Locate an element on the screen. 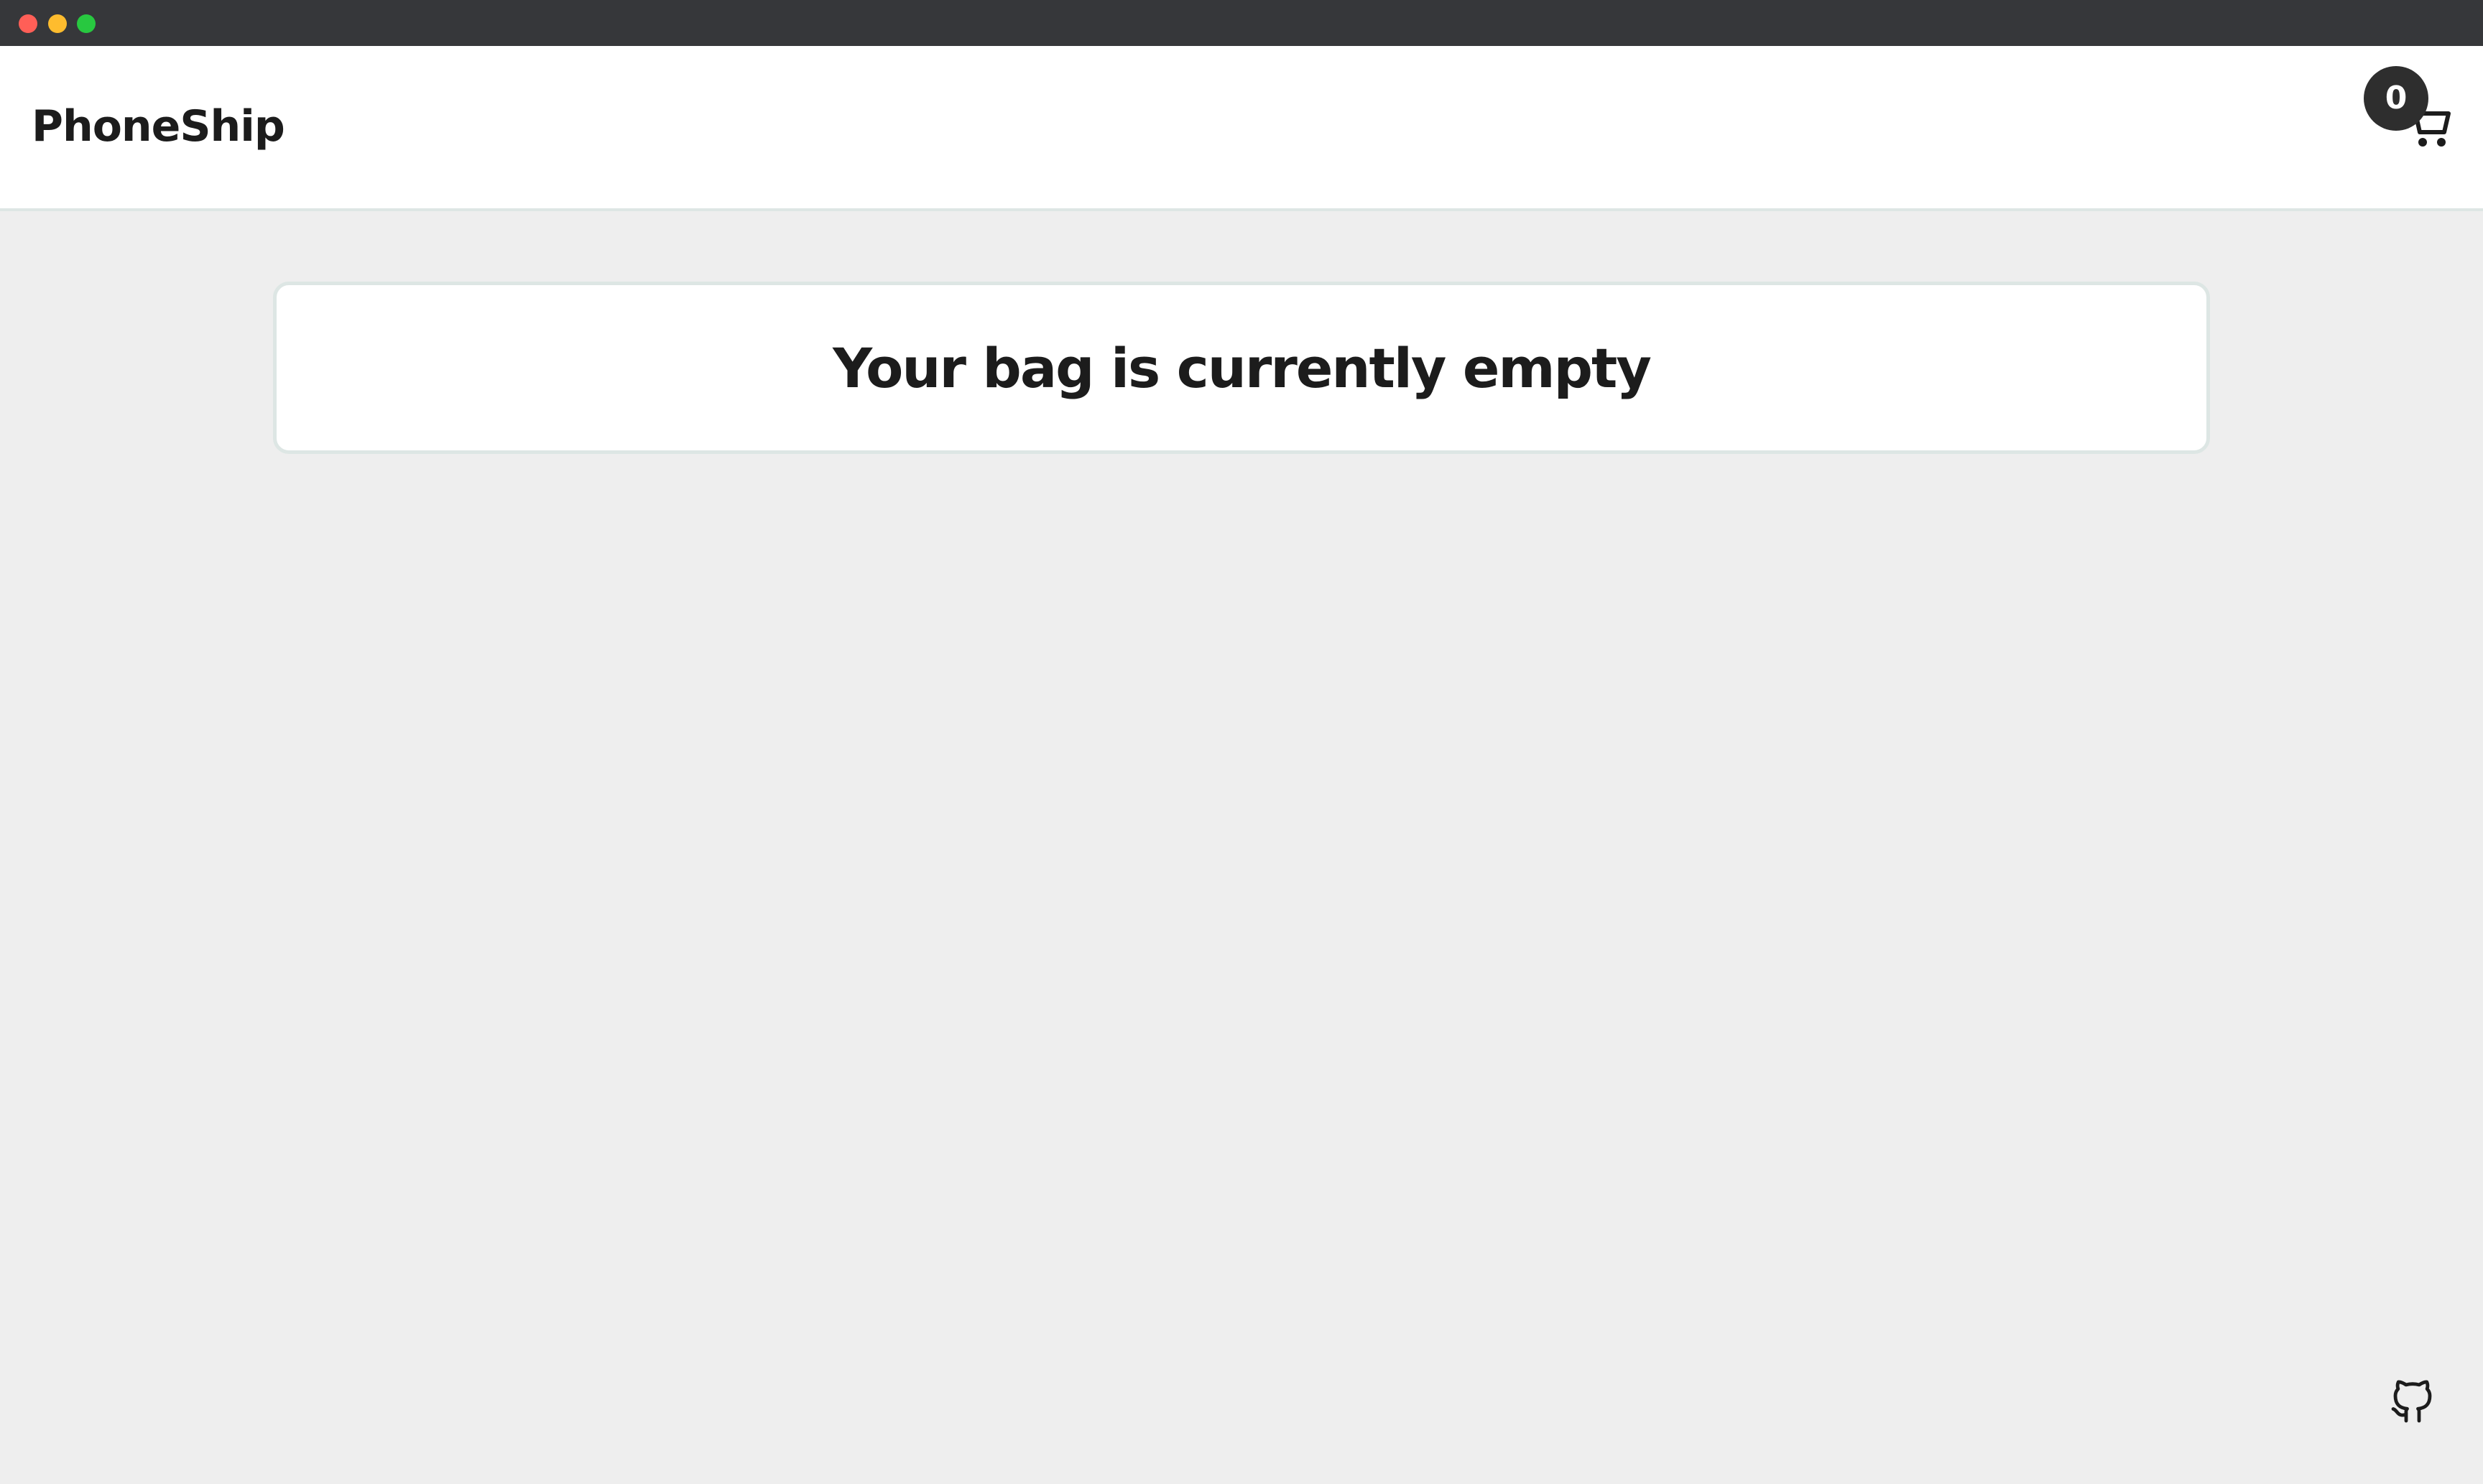 This screenshot has height=1484, width=2483. empty-bag-card: Your bag is currently empty is located at coordinates (1241, 368).